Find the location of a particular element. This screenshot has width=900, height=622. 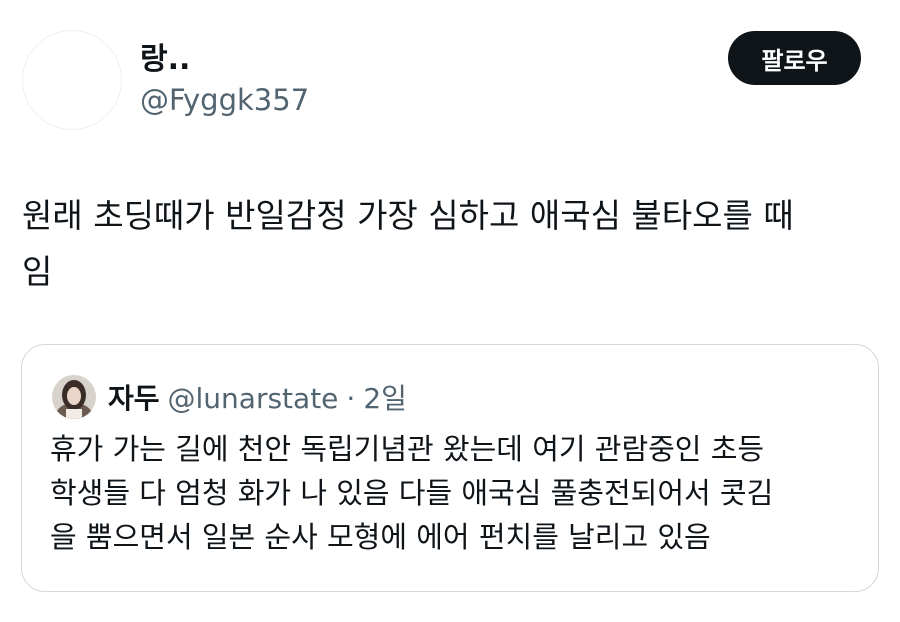

quoted-tweet-time: 2일 is located at coordinates (385, 397).